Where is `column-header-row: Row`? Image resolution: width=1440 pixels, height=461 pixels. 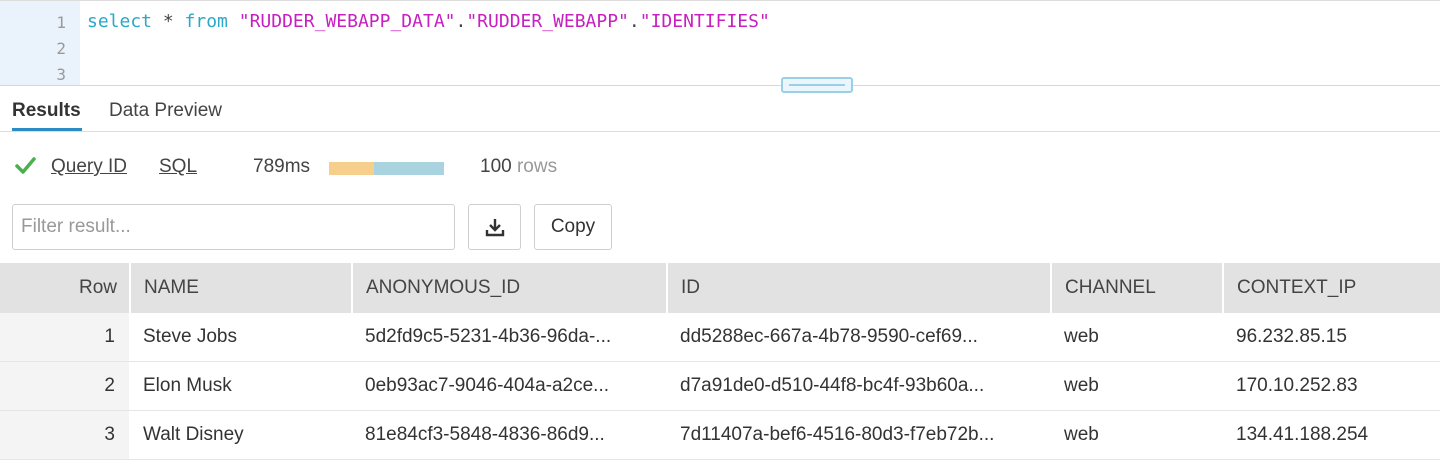 column-header-row: Row is located at coordinates (64, 288).